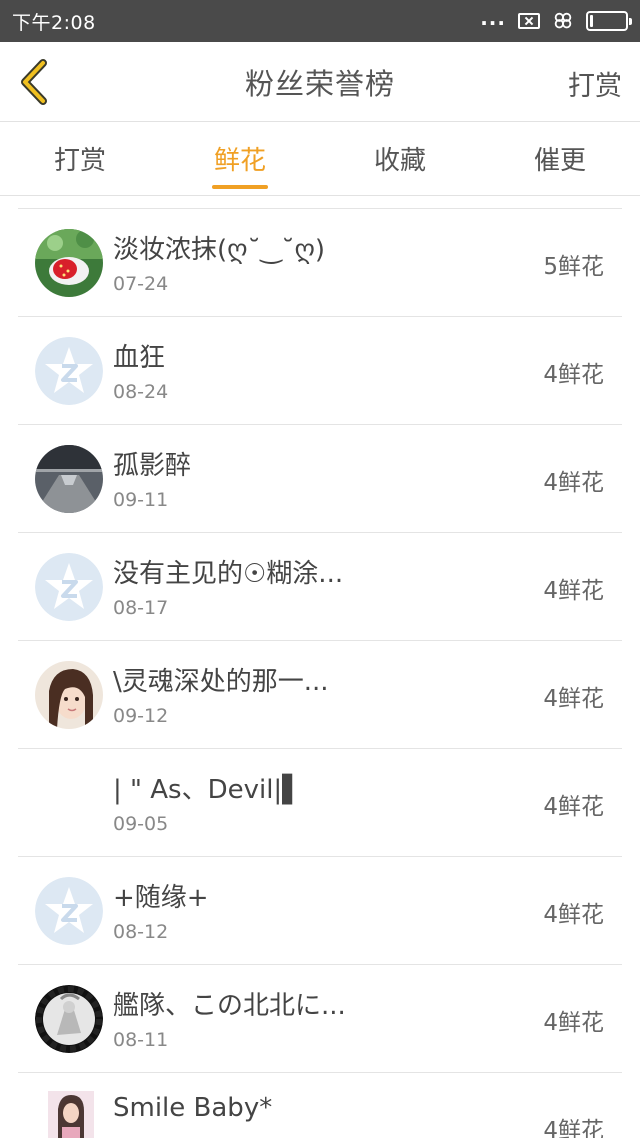 The height and width of the screenshot is (1138, 640). I want to click on list-item: \灵魂深处的那一... 09-12 4鲜花, so click(320, 695).